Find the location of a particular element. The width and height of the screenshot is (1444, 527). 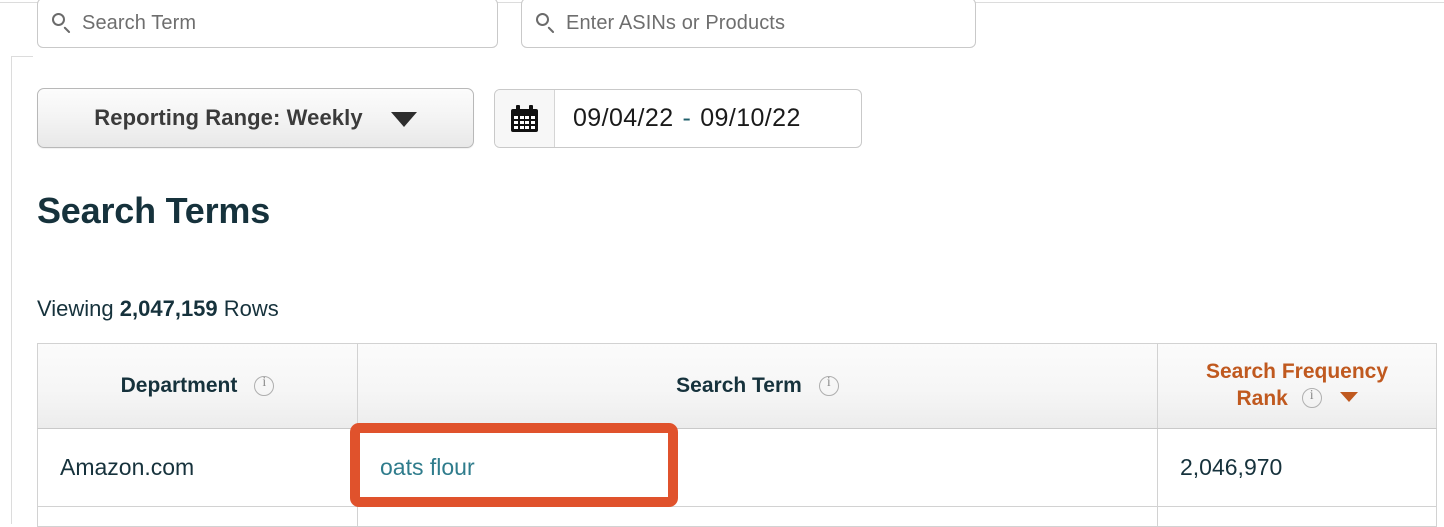

column-header-department-label: Department is located at coordinates (179, 385).